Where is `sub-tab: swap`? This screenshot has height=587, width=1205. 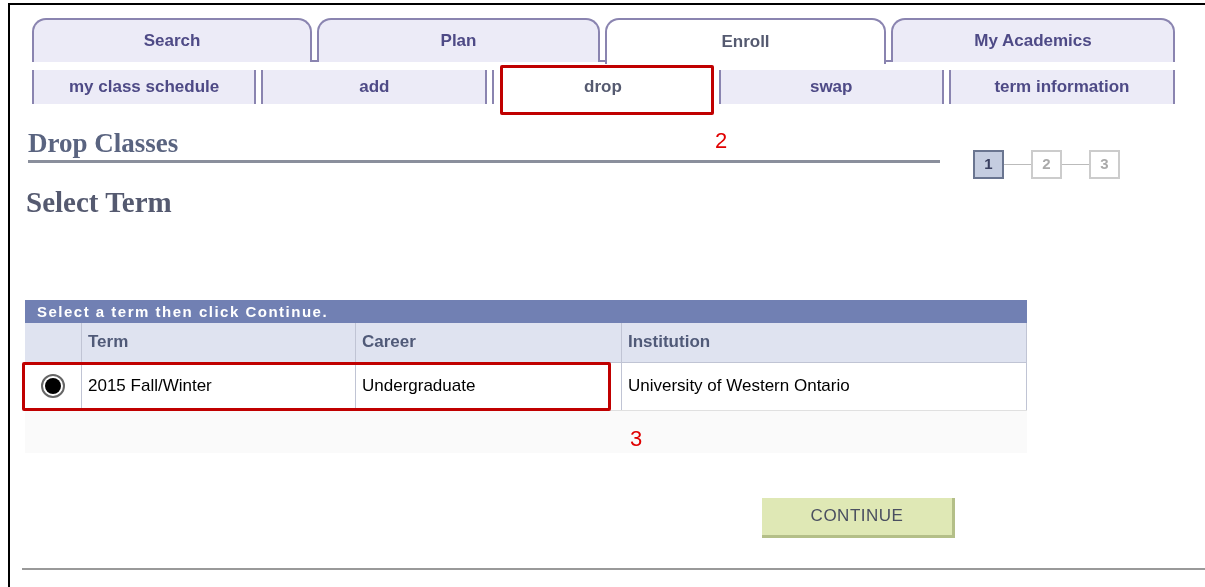 sub-tab: swap is located at coordinates (831, 87).